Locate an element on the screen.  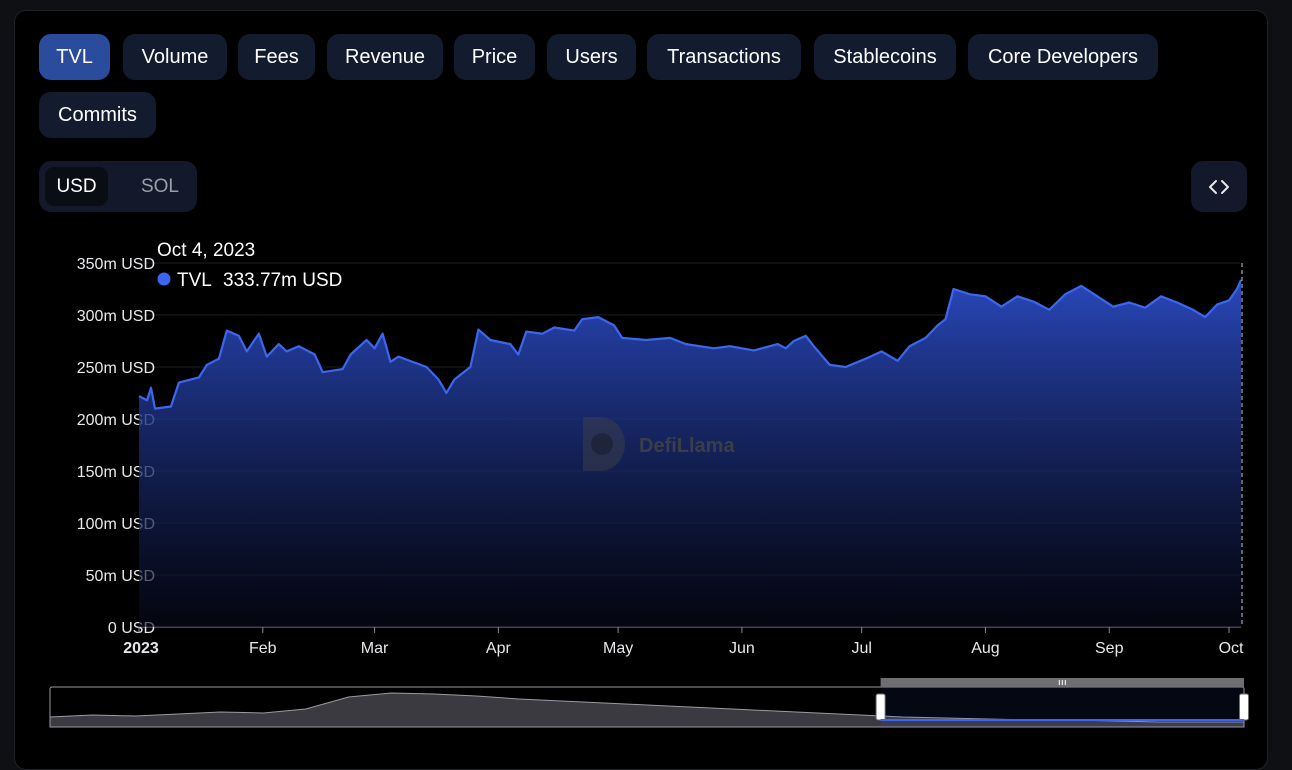
x-axis: 2023 Feb Mar Apr May Jun Jul Aug Sep Oct is located at coordinates (683, 642).